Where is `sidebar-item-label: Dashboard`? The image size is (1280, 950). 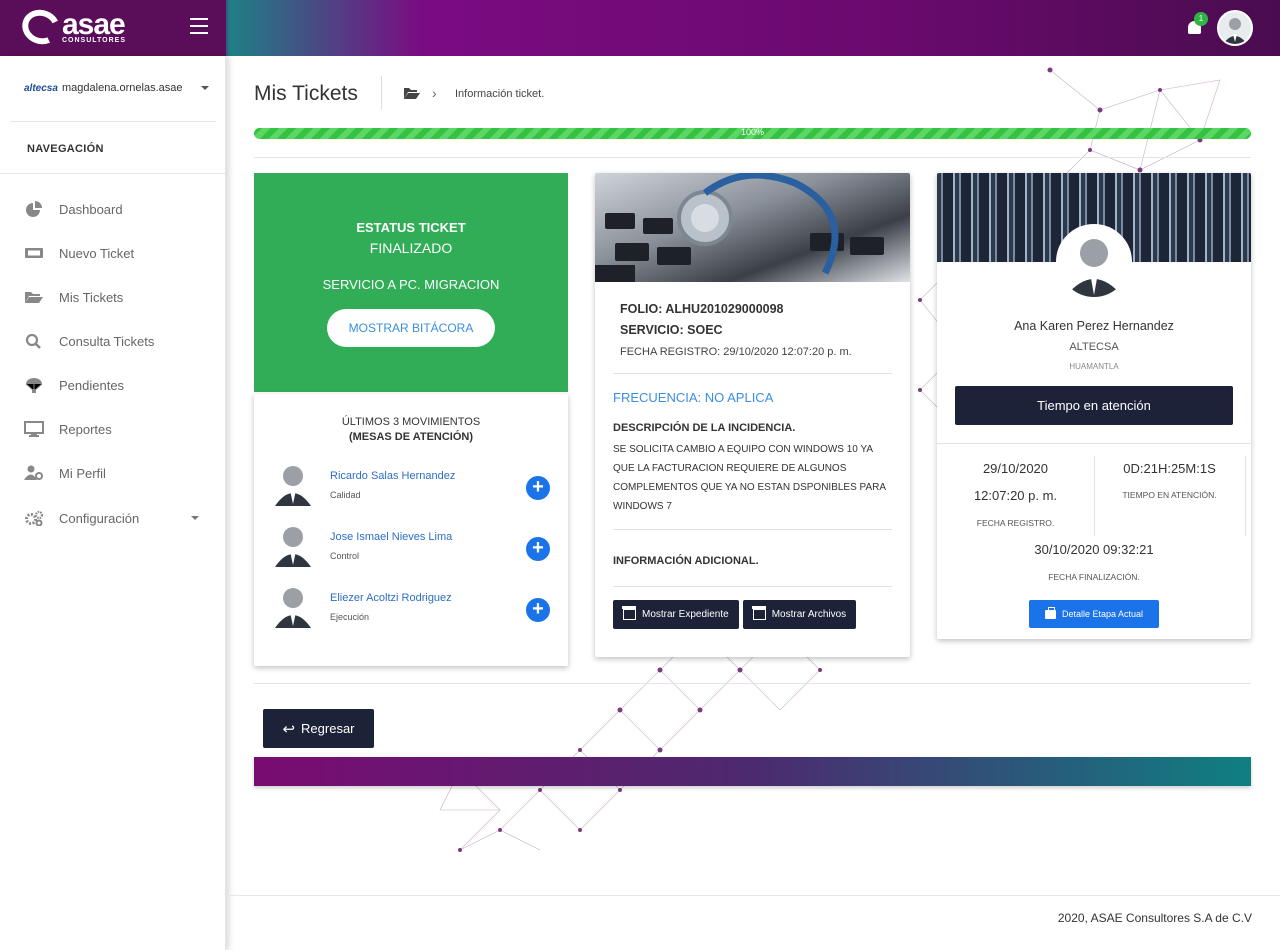
sidebar-item-label: Dashboard is located at coordinates (91, 209).